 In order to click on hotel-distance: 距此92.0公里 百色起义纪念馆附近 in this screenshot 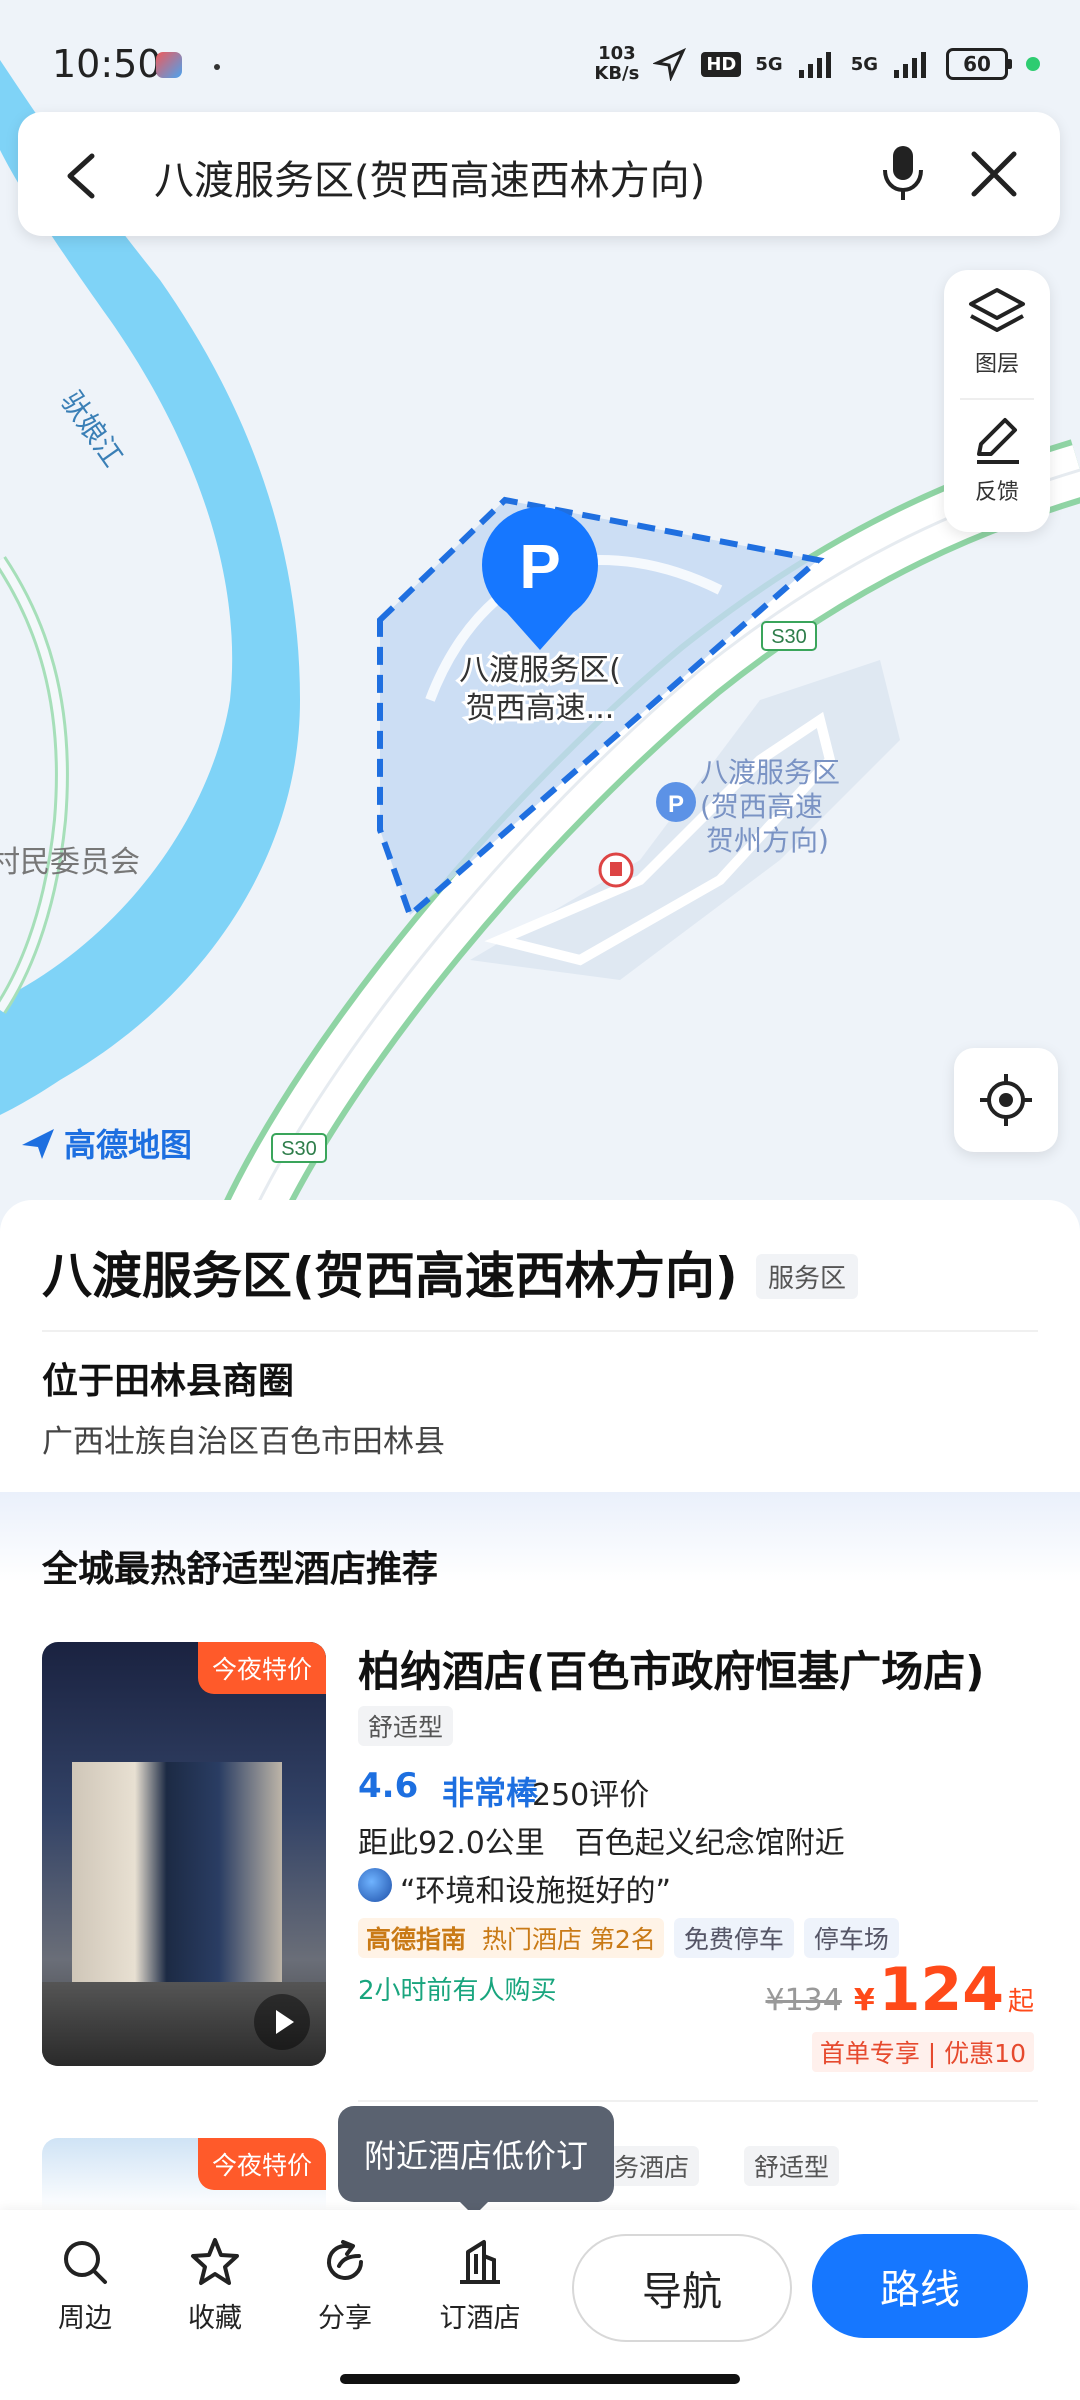, I will do `click(601, 1843)`.